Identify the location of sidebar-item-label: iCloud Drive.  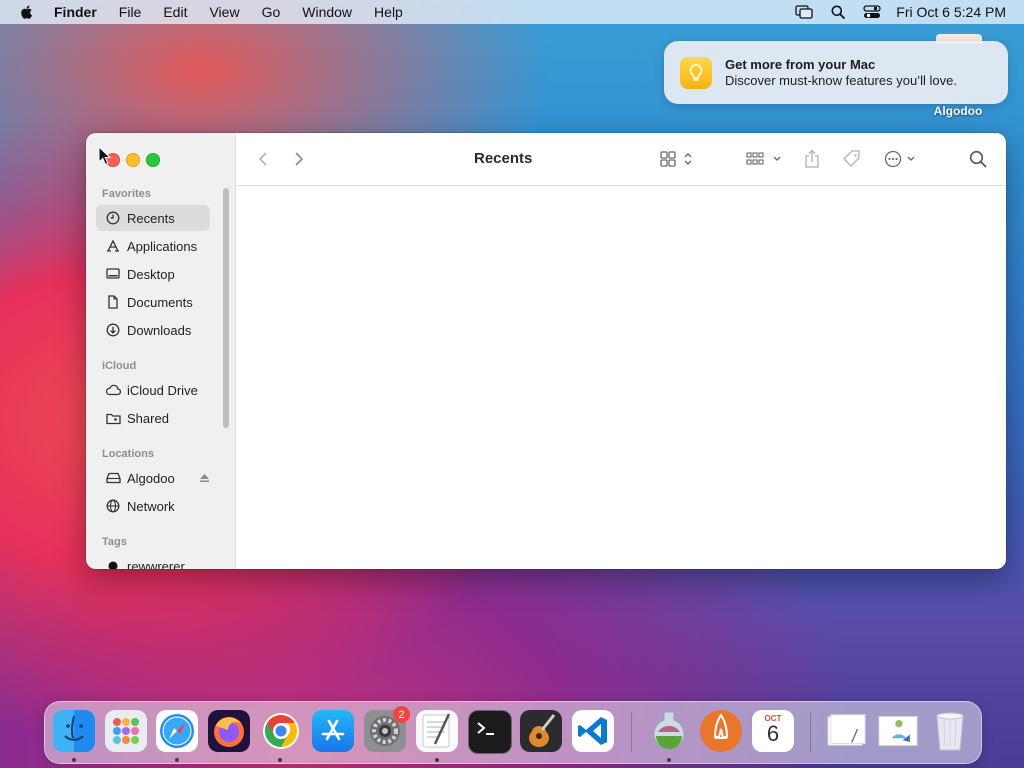
(162, 390).